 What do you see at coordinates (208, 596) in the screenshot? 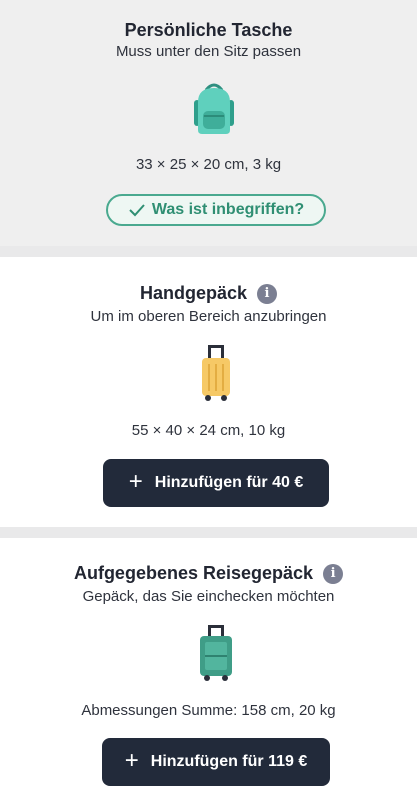
I see `checked-bag-subtitle: Gepäck, das Sie einchecken möchten` at bounding box center [208, 596].